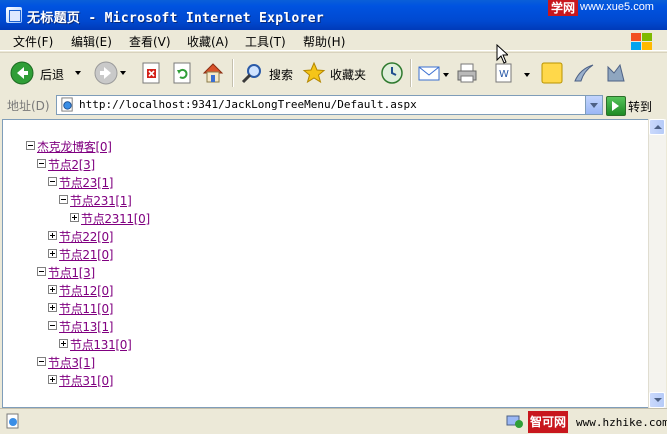 The width and height of the screenshot is (667, 434). What do you see at coordinates (251, 74) in the screenshot?
I see `search-icon` at bounding box center [251, 74].